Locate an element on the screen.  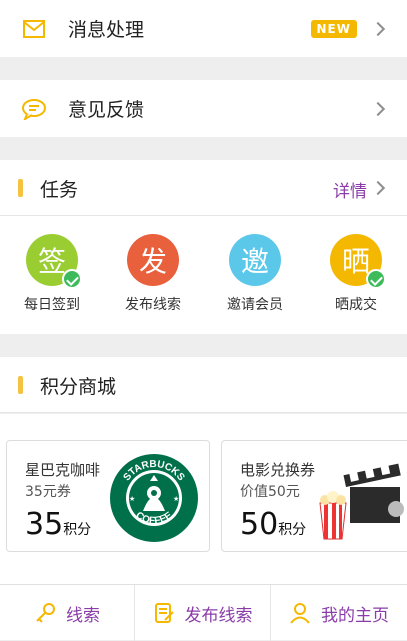
task-publish-lead: 发 发布线索 is located at coordinates (153, 274).